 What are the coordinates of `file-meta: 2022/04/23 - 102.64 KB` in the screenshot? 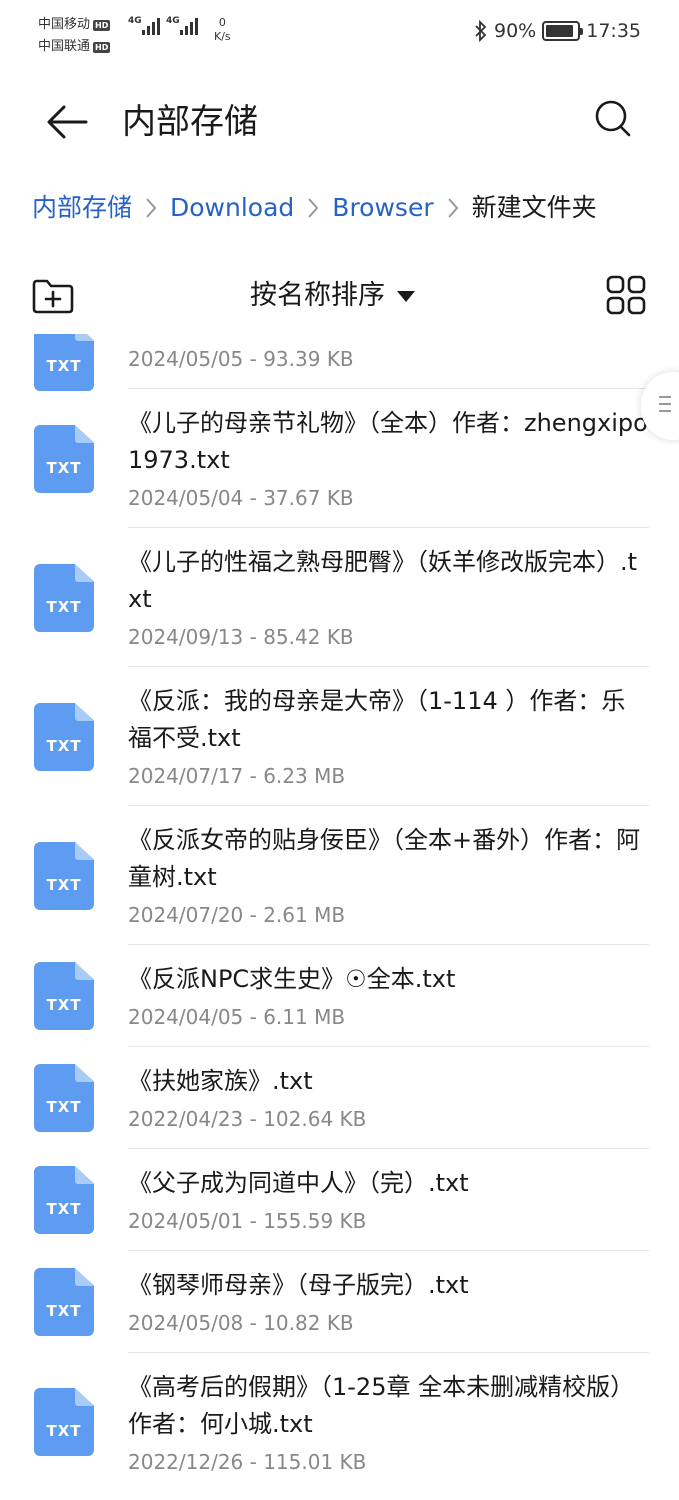 It's located at (247, 1119).